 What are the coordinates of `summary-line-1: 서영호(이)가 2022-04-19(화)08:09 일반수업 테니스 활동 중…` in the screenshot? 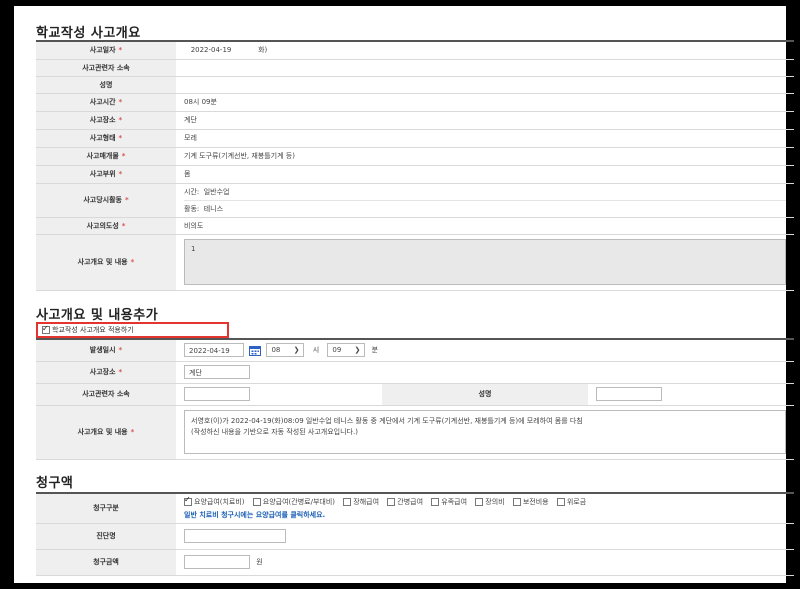 It's located at (387, 421).